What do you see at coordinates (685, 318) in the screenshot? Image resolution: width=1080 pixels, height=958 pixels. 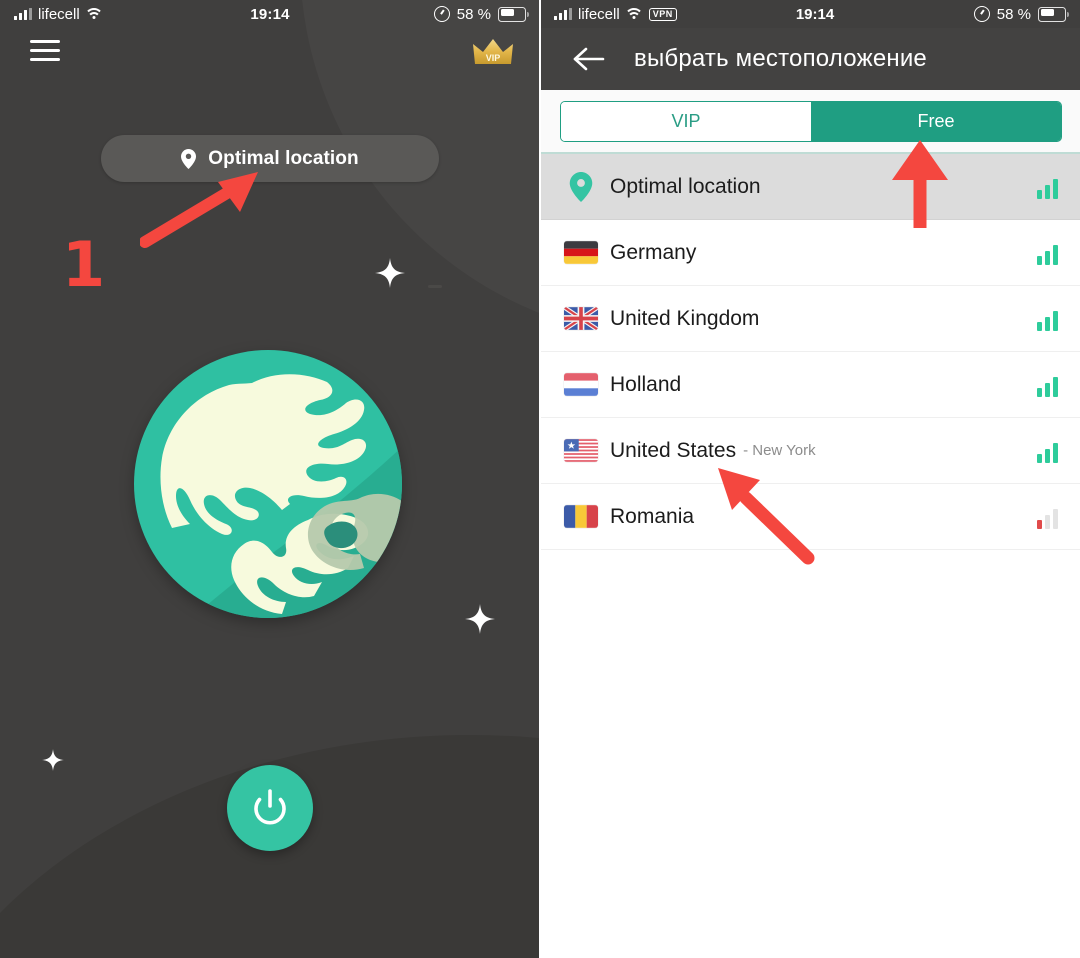 I see `list-item-label: United Kingdom` at bounding box center [685, 318].